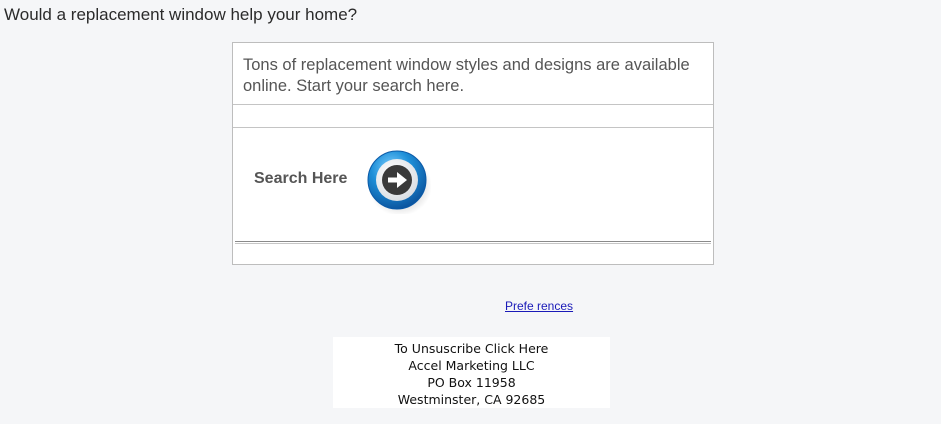 The width and height of the screenshot is (941, 424). What do you see at coordinates (473, 116) in the screenshot?
I see `card-spacer-row` at bounding box center [473, 116].